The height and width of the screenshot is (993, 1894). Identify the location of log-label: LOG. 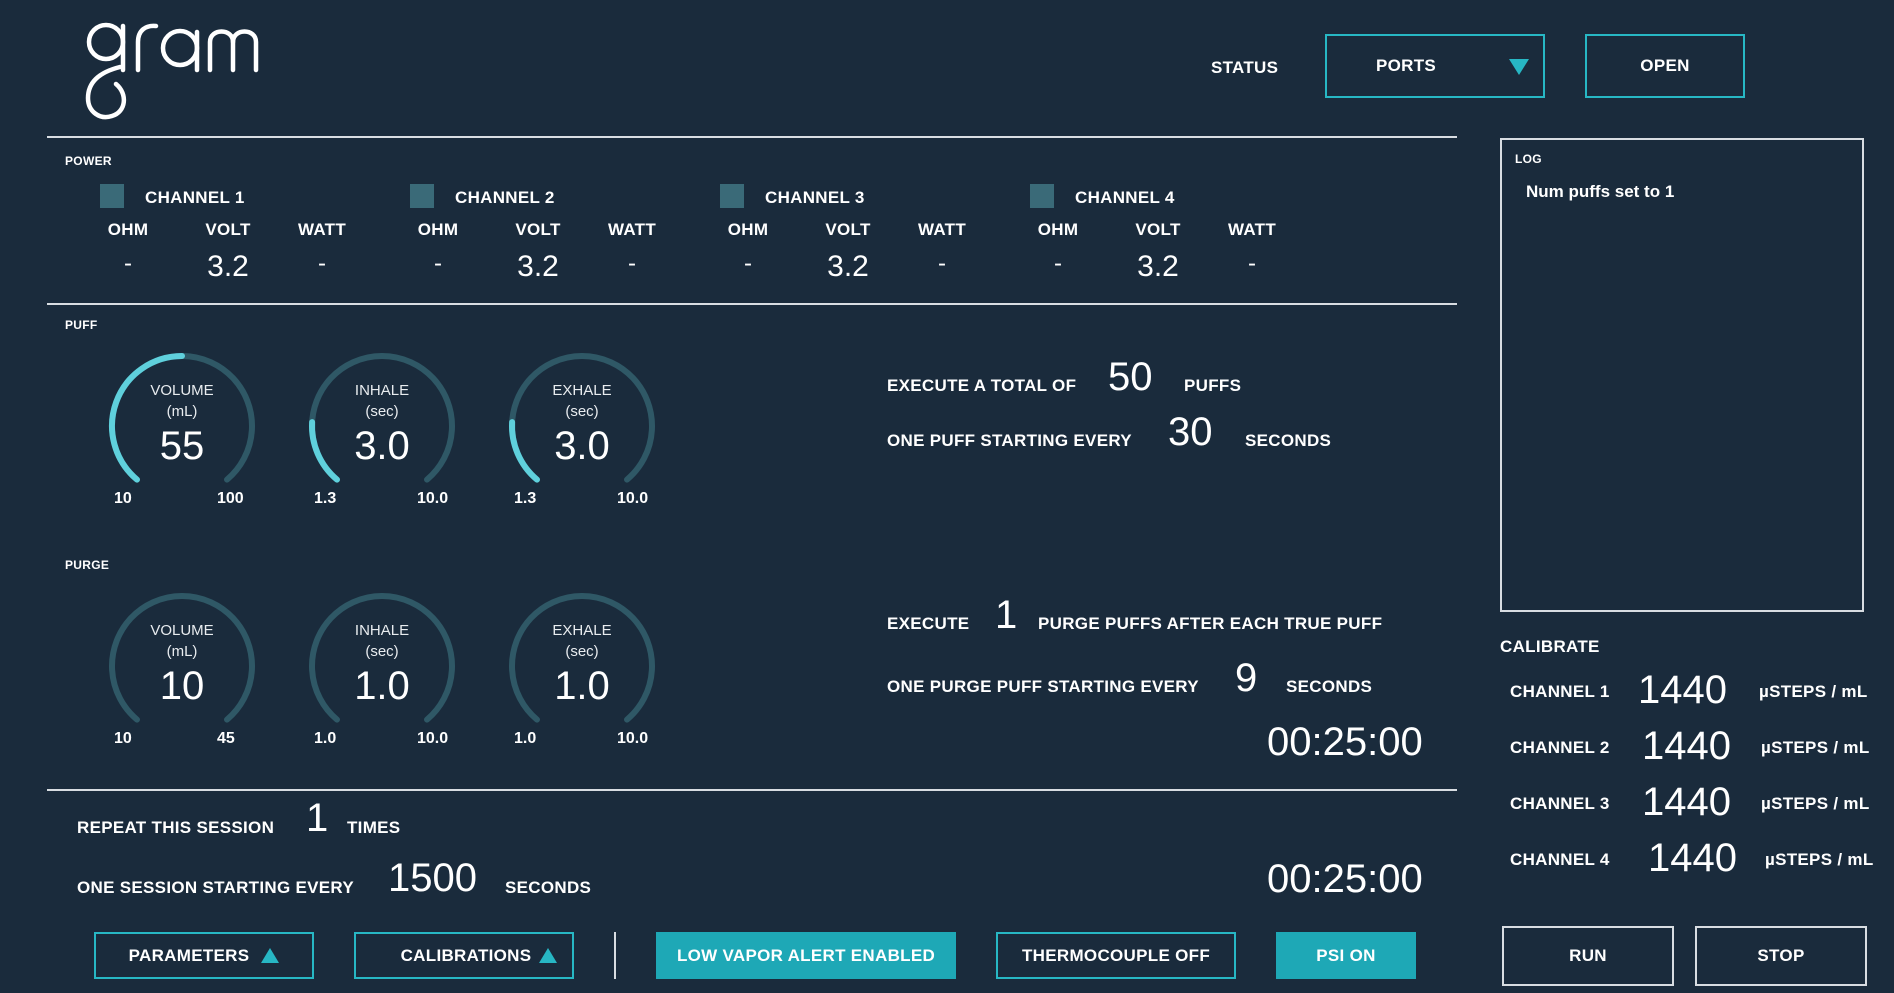
(1528, 159).